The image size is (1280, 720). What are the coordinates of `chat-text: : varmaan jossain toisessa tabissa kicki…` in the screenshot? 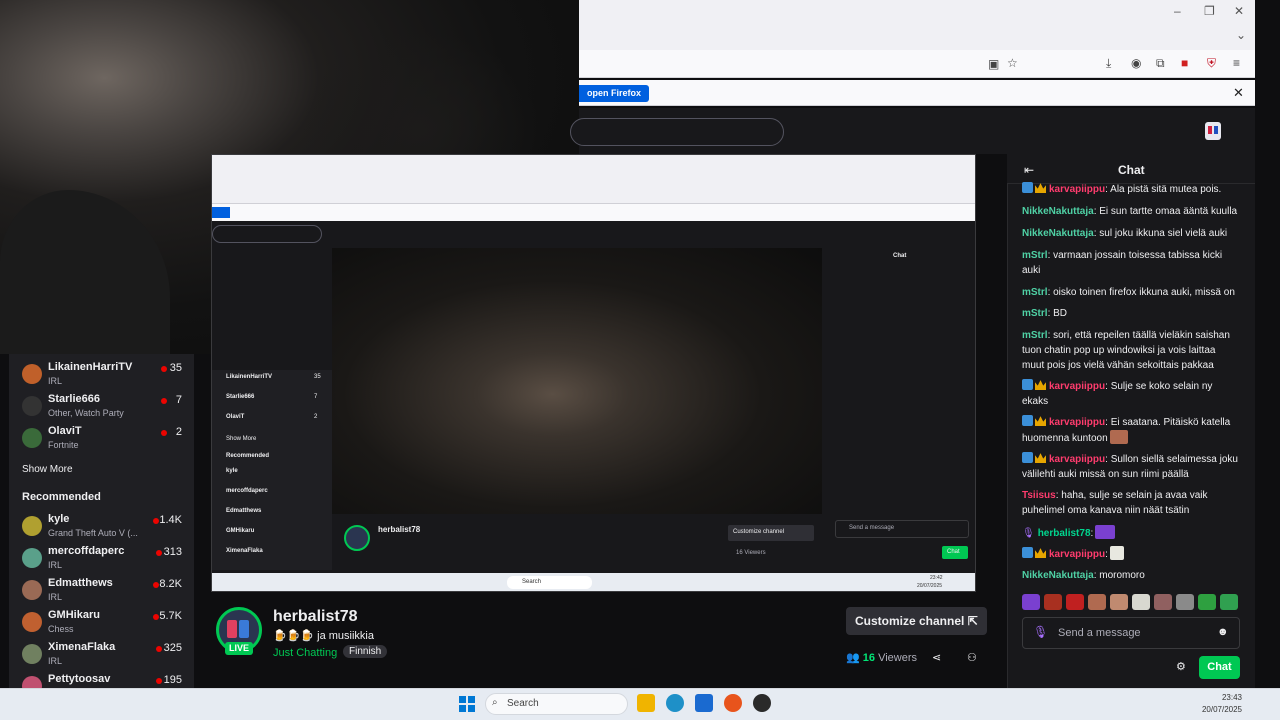 It's located at (1122, 263).